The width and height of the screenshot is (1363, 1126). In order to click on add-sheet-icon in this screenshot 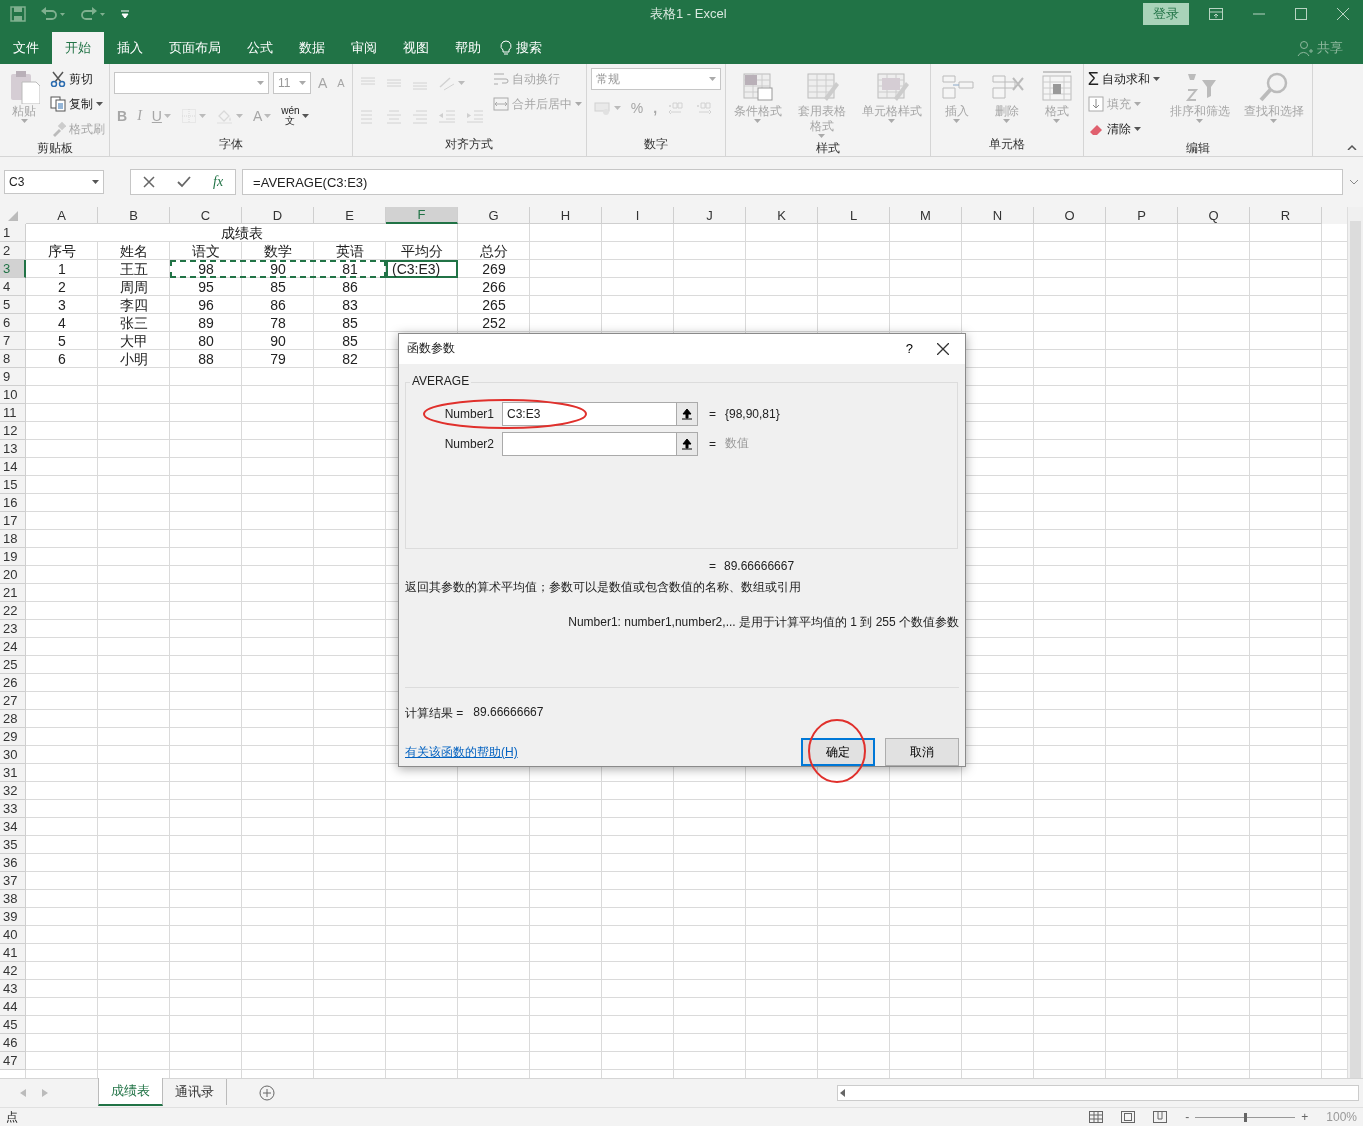, I will do `click(267, 1093)`.